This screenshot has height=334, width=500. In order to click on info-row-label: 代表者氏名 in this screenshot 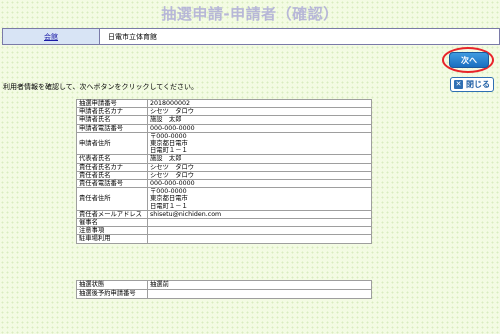, I will do `click(112, 159)`.